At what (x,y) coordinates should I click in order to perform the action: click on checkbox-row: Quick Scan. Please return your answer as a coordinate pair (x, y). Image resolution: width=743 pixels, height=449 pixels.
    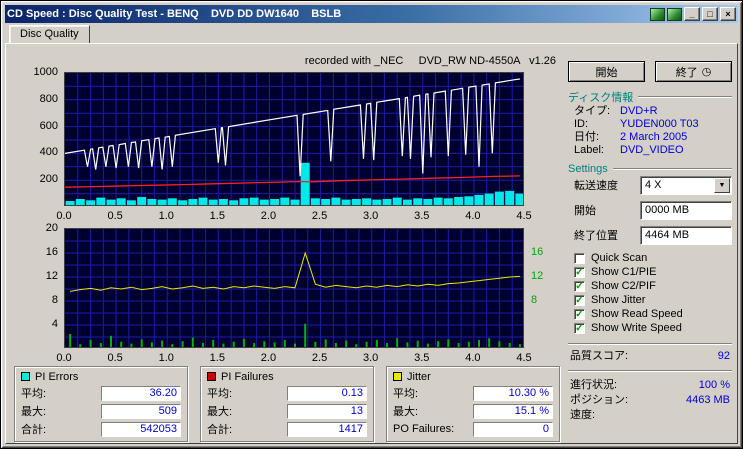
    Looking at the image, I should click on (653, 258).